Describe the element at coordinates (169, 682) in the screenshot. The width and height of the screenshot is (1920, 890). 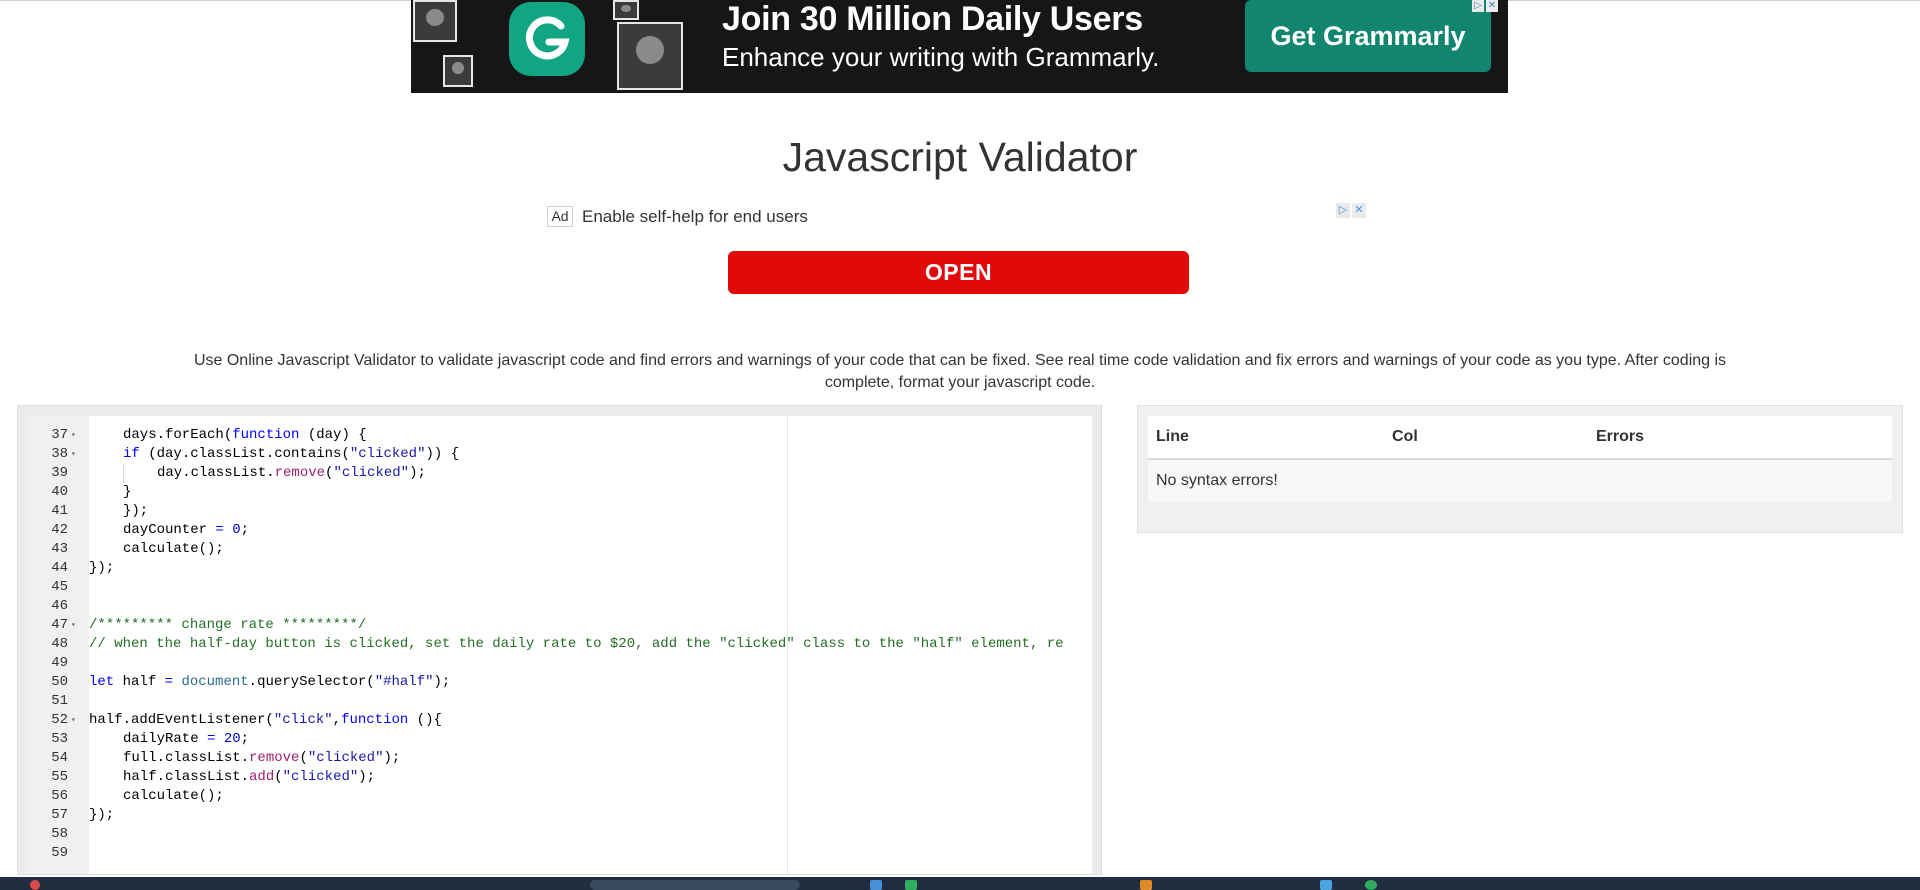
I see `code-token: =` at that location.